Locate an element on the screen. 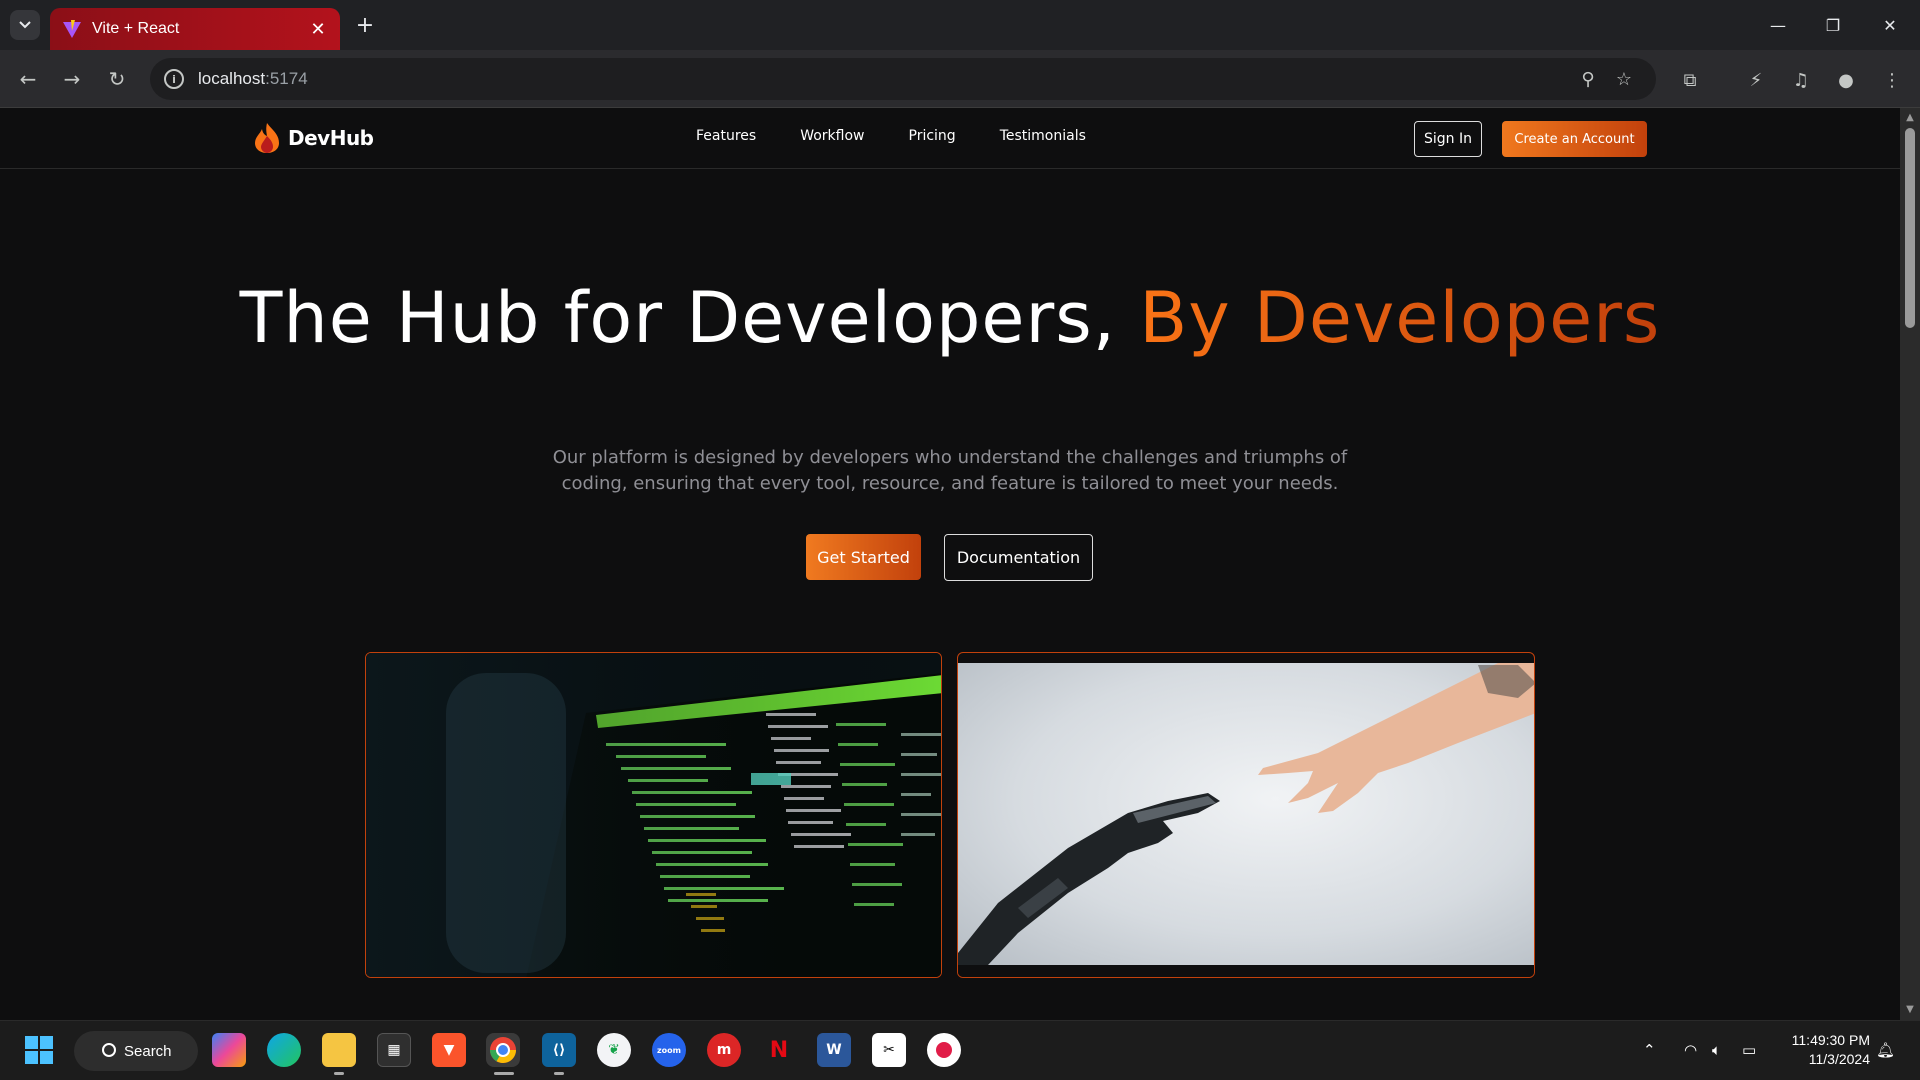 This screenshot has height=1080, width=1920. flame-logo-icon is located at coordinates (267, 138).